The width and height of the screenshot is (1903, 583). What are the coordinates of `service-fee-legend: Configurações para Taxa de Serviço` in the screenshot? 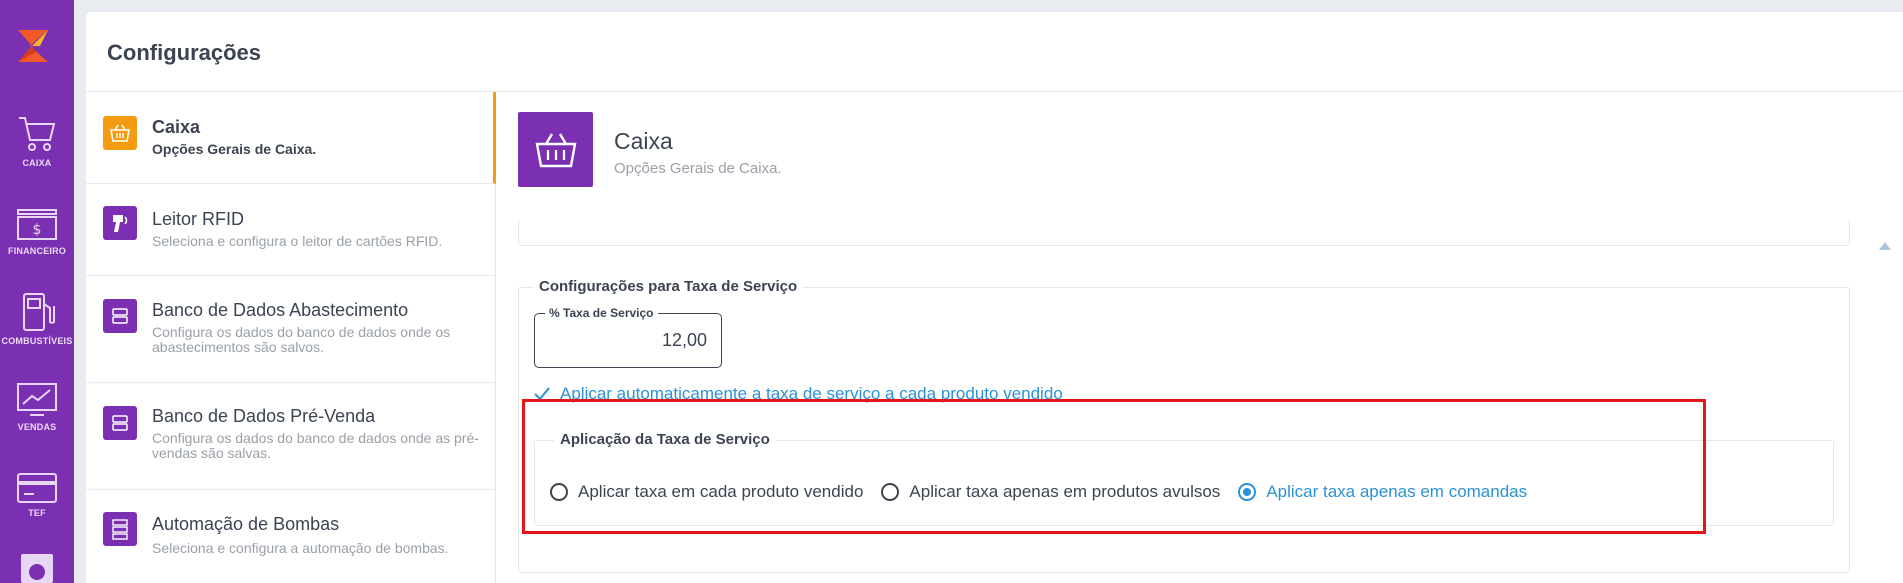 It's located at (668, 286).